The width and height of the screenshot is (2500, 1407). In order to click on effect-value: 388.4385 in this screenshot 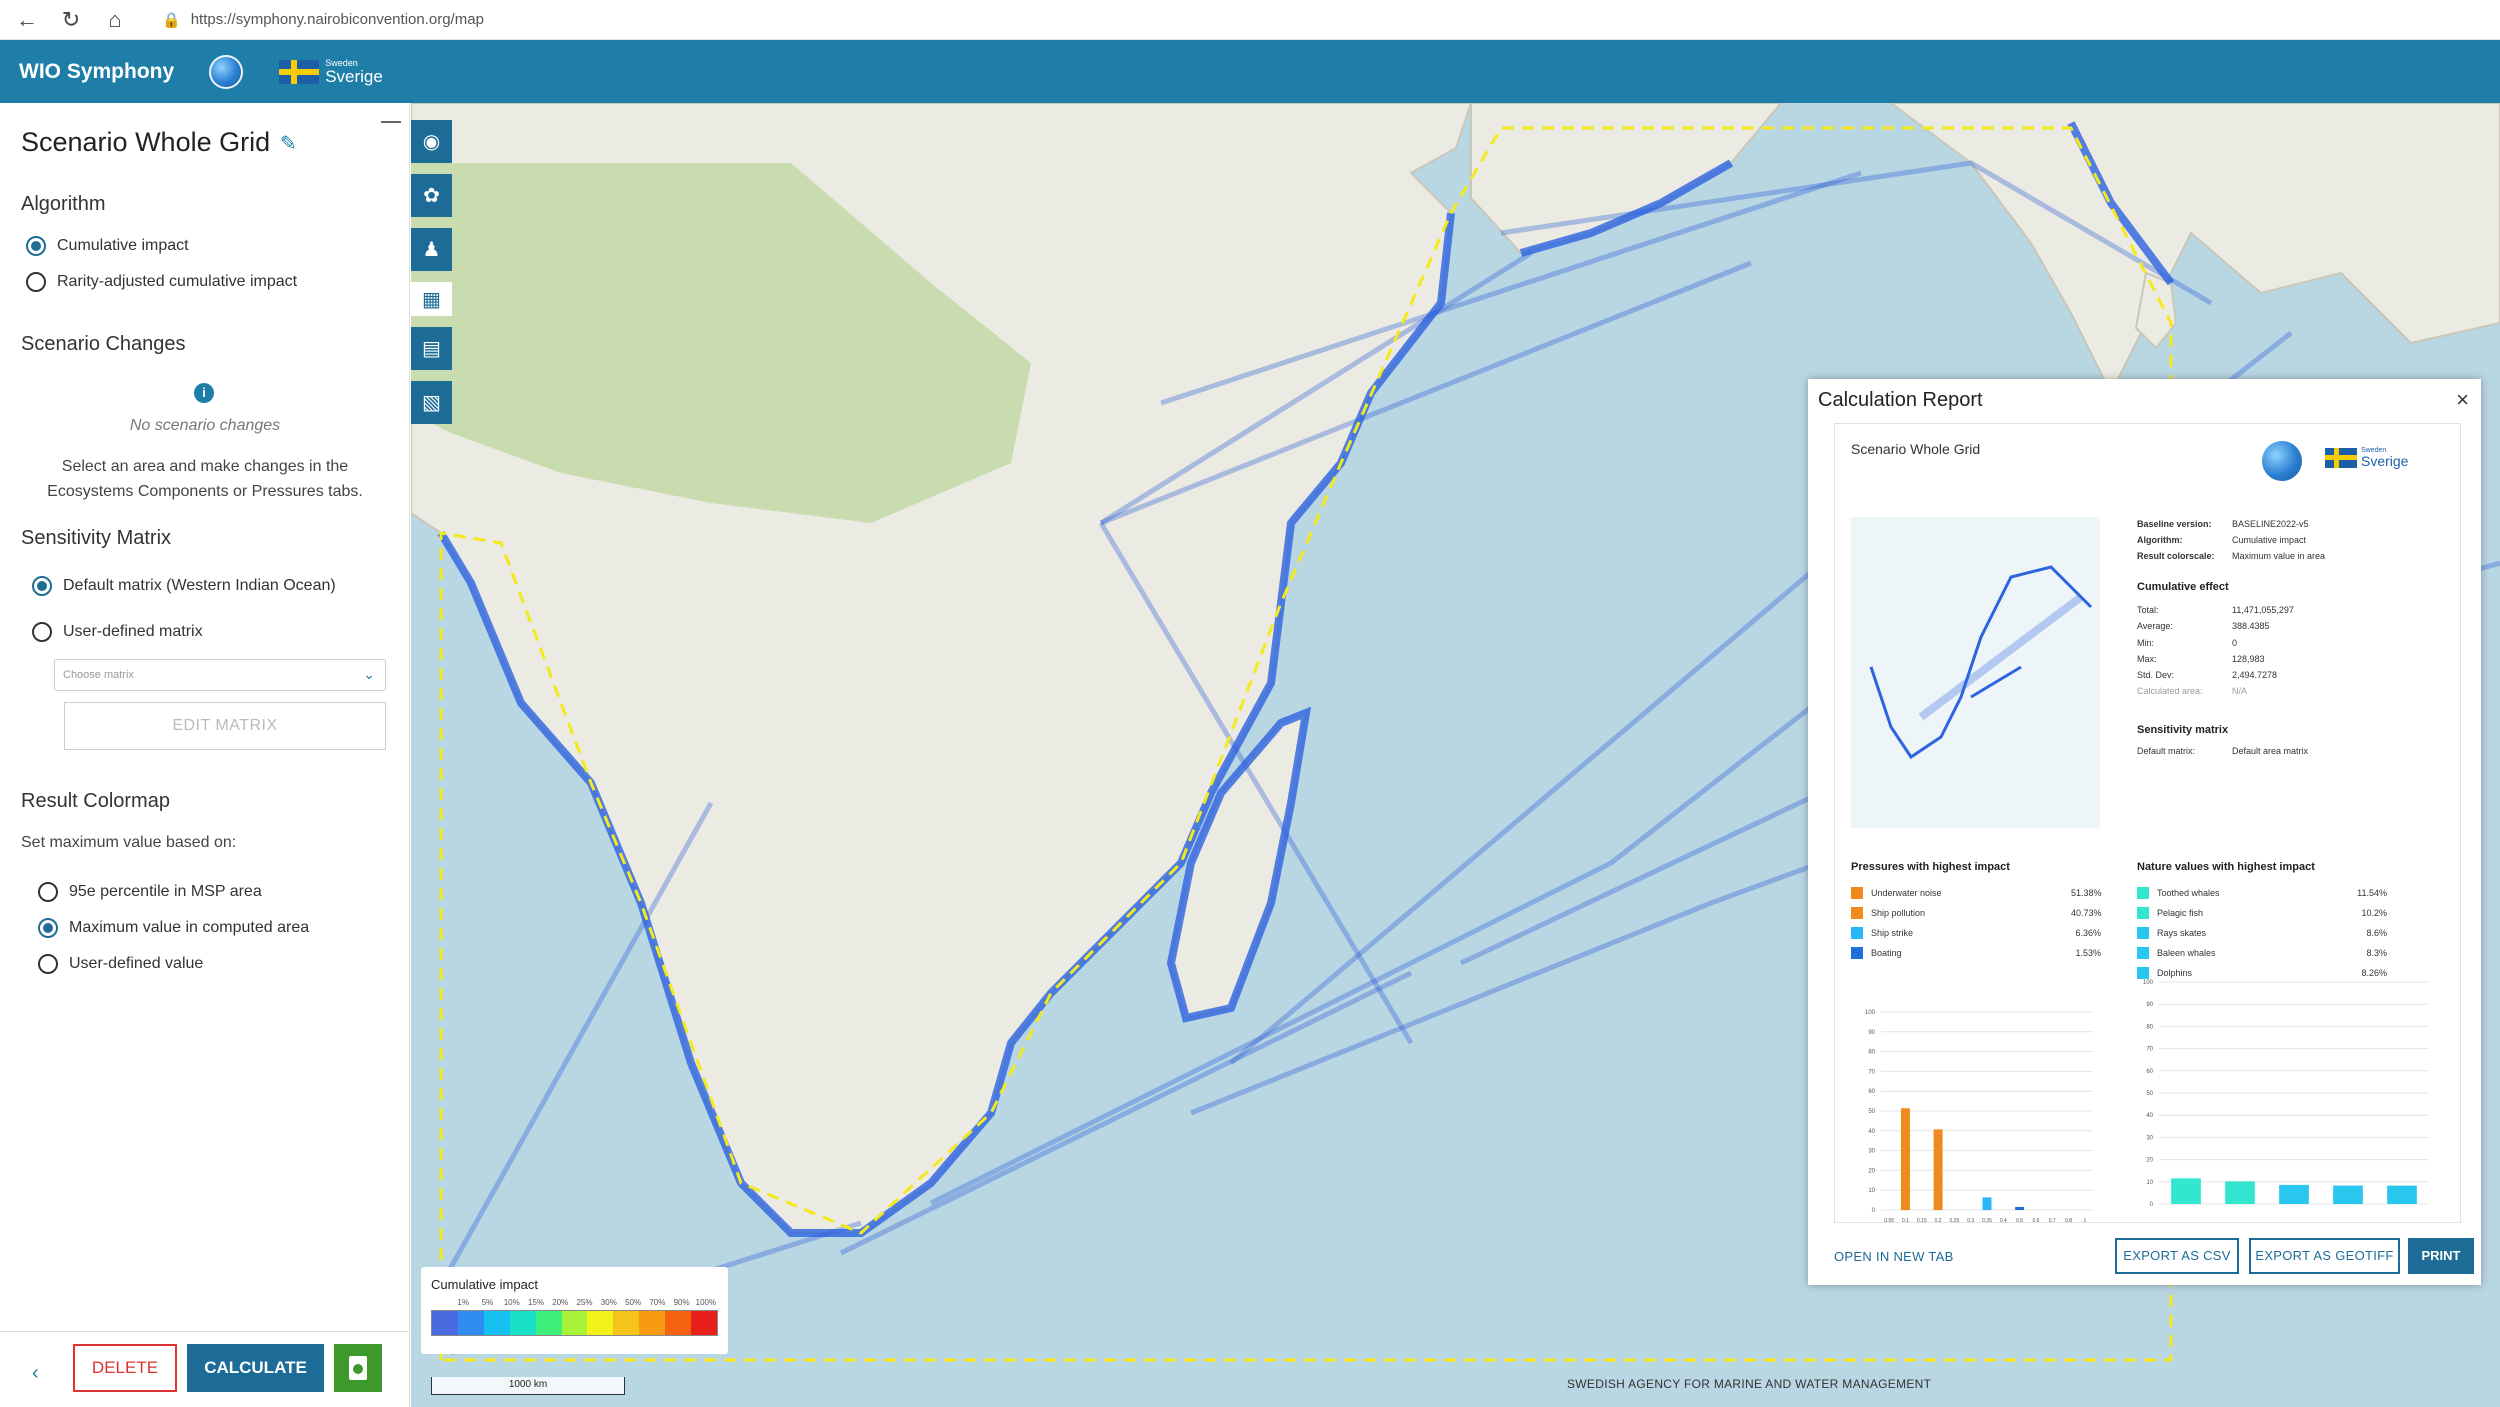, I will do `click(2251, 626)`.